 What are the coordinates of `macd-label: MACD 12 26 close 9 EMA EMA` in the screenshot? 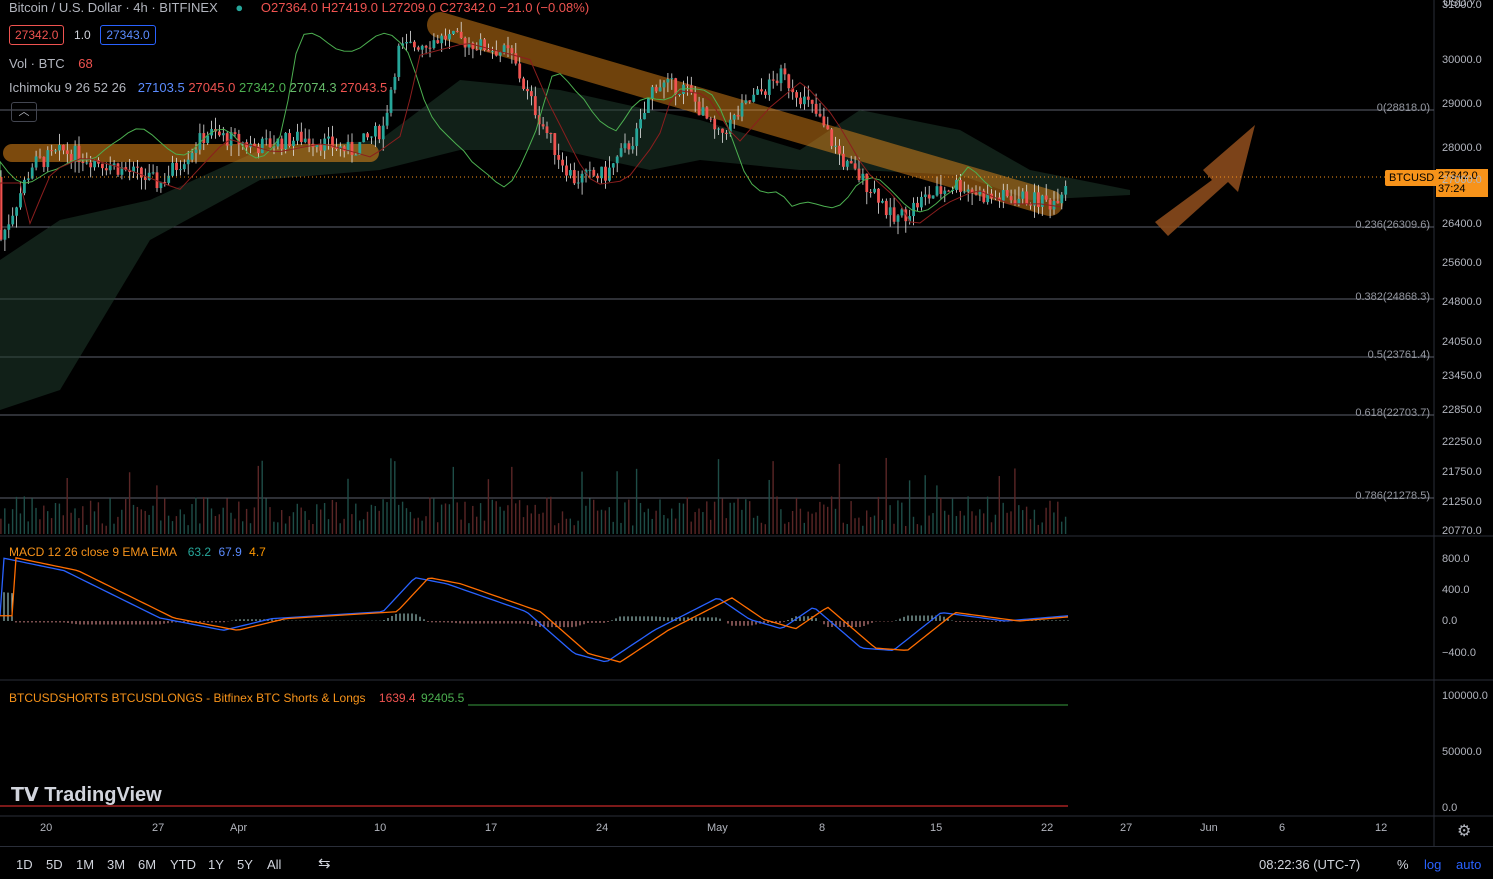 It's located at (93, 552).